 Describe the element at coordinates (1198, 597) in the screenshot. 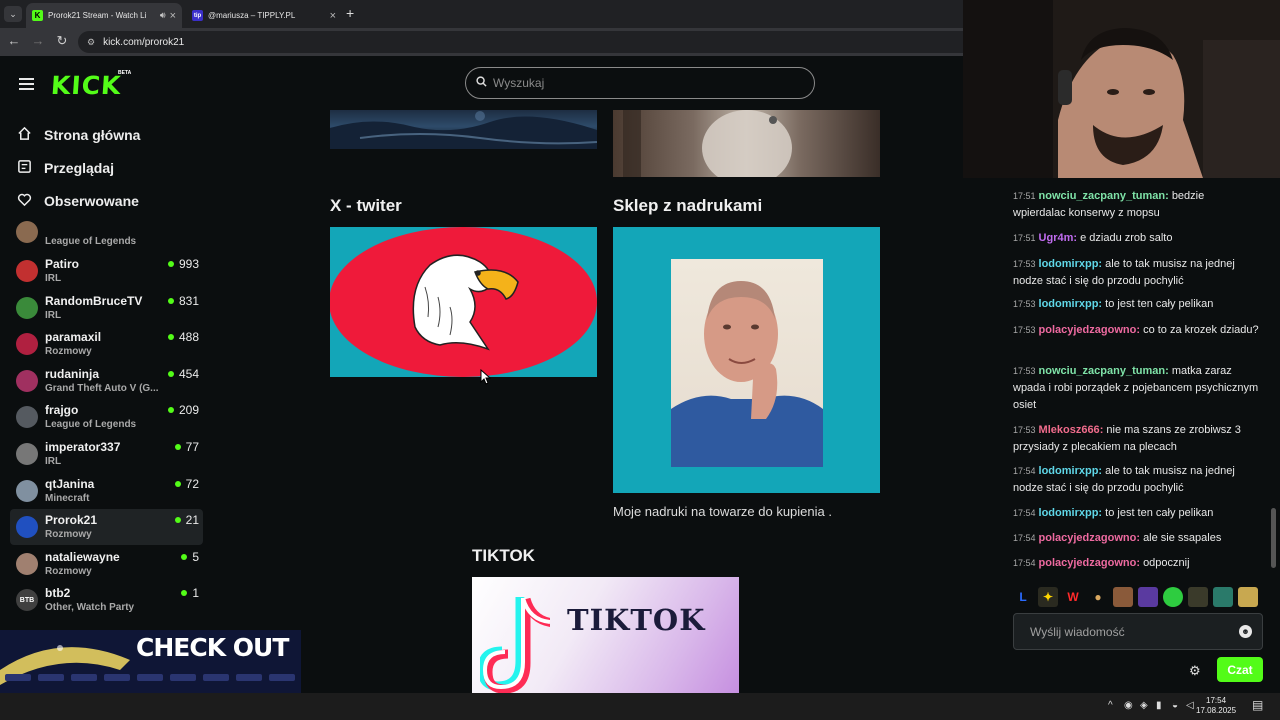

I see `emote-dark-icon` at that location.